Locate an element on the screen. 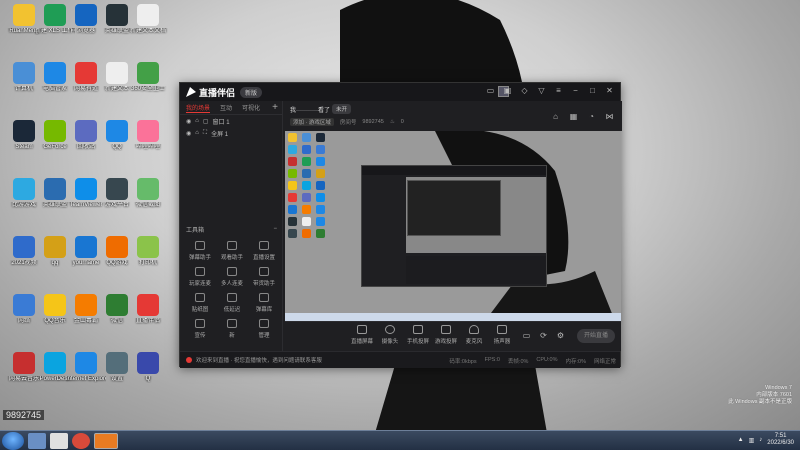 The height and width of the screenshot is (450, 800). minimize-icon: − is located at coordinates (575, 90).